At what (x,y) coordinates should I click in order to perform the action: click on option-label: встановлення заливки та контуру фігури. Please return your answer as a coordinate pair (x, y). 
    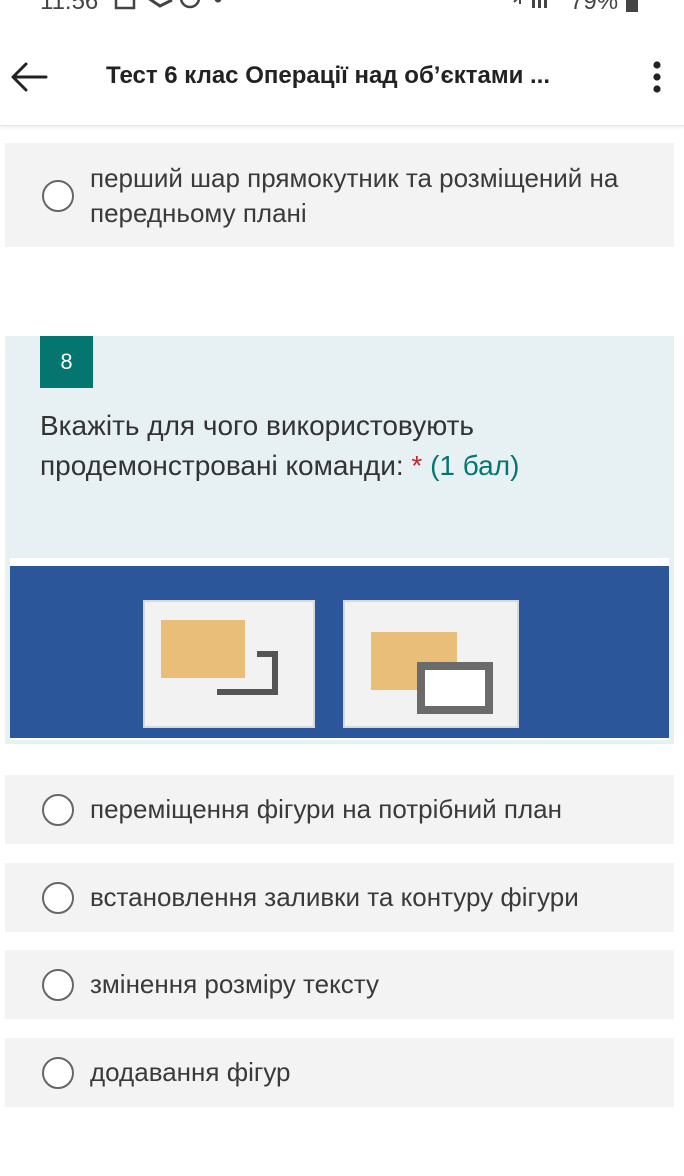
    Looking at the image, I should click on (334, 897).